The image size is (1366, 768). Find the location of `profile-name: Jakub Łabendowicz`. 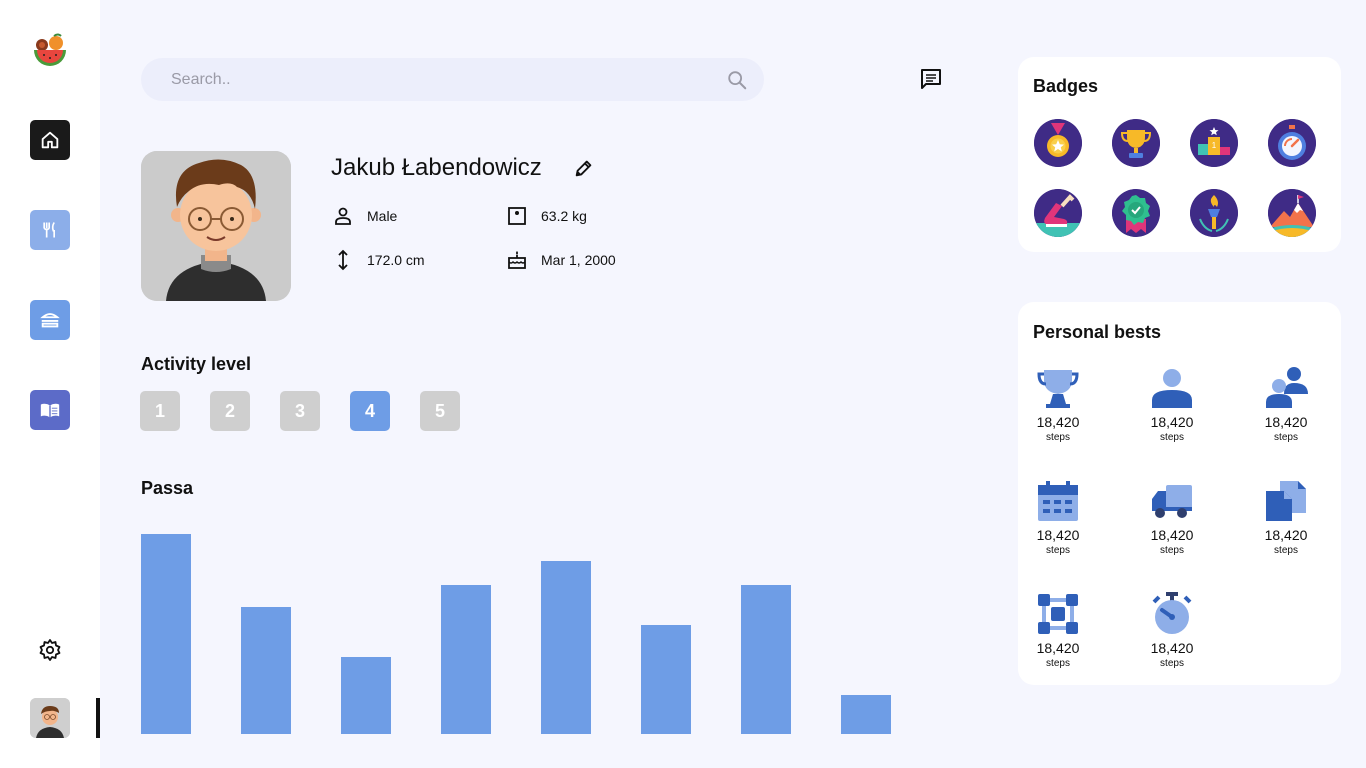

profile-name: Jakub Łabendowicz is located at coordinates (436, 167).